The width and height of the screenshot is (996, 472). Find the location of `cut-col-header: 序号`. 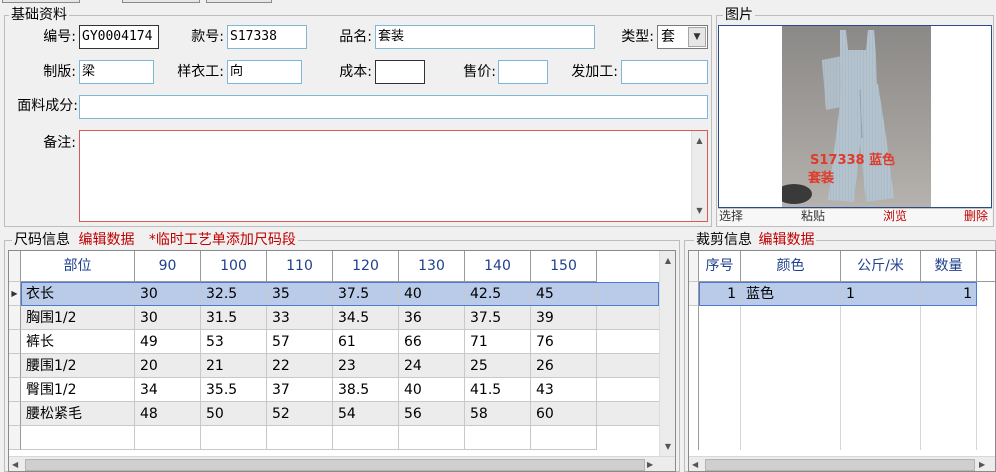

cut-col-header: 序号 is located at coordinates (720, 266).